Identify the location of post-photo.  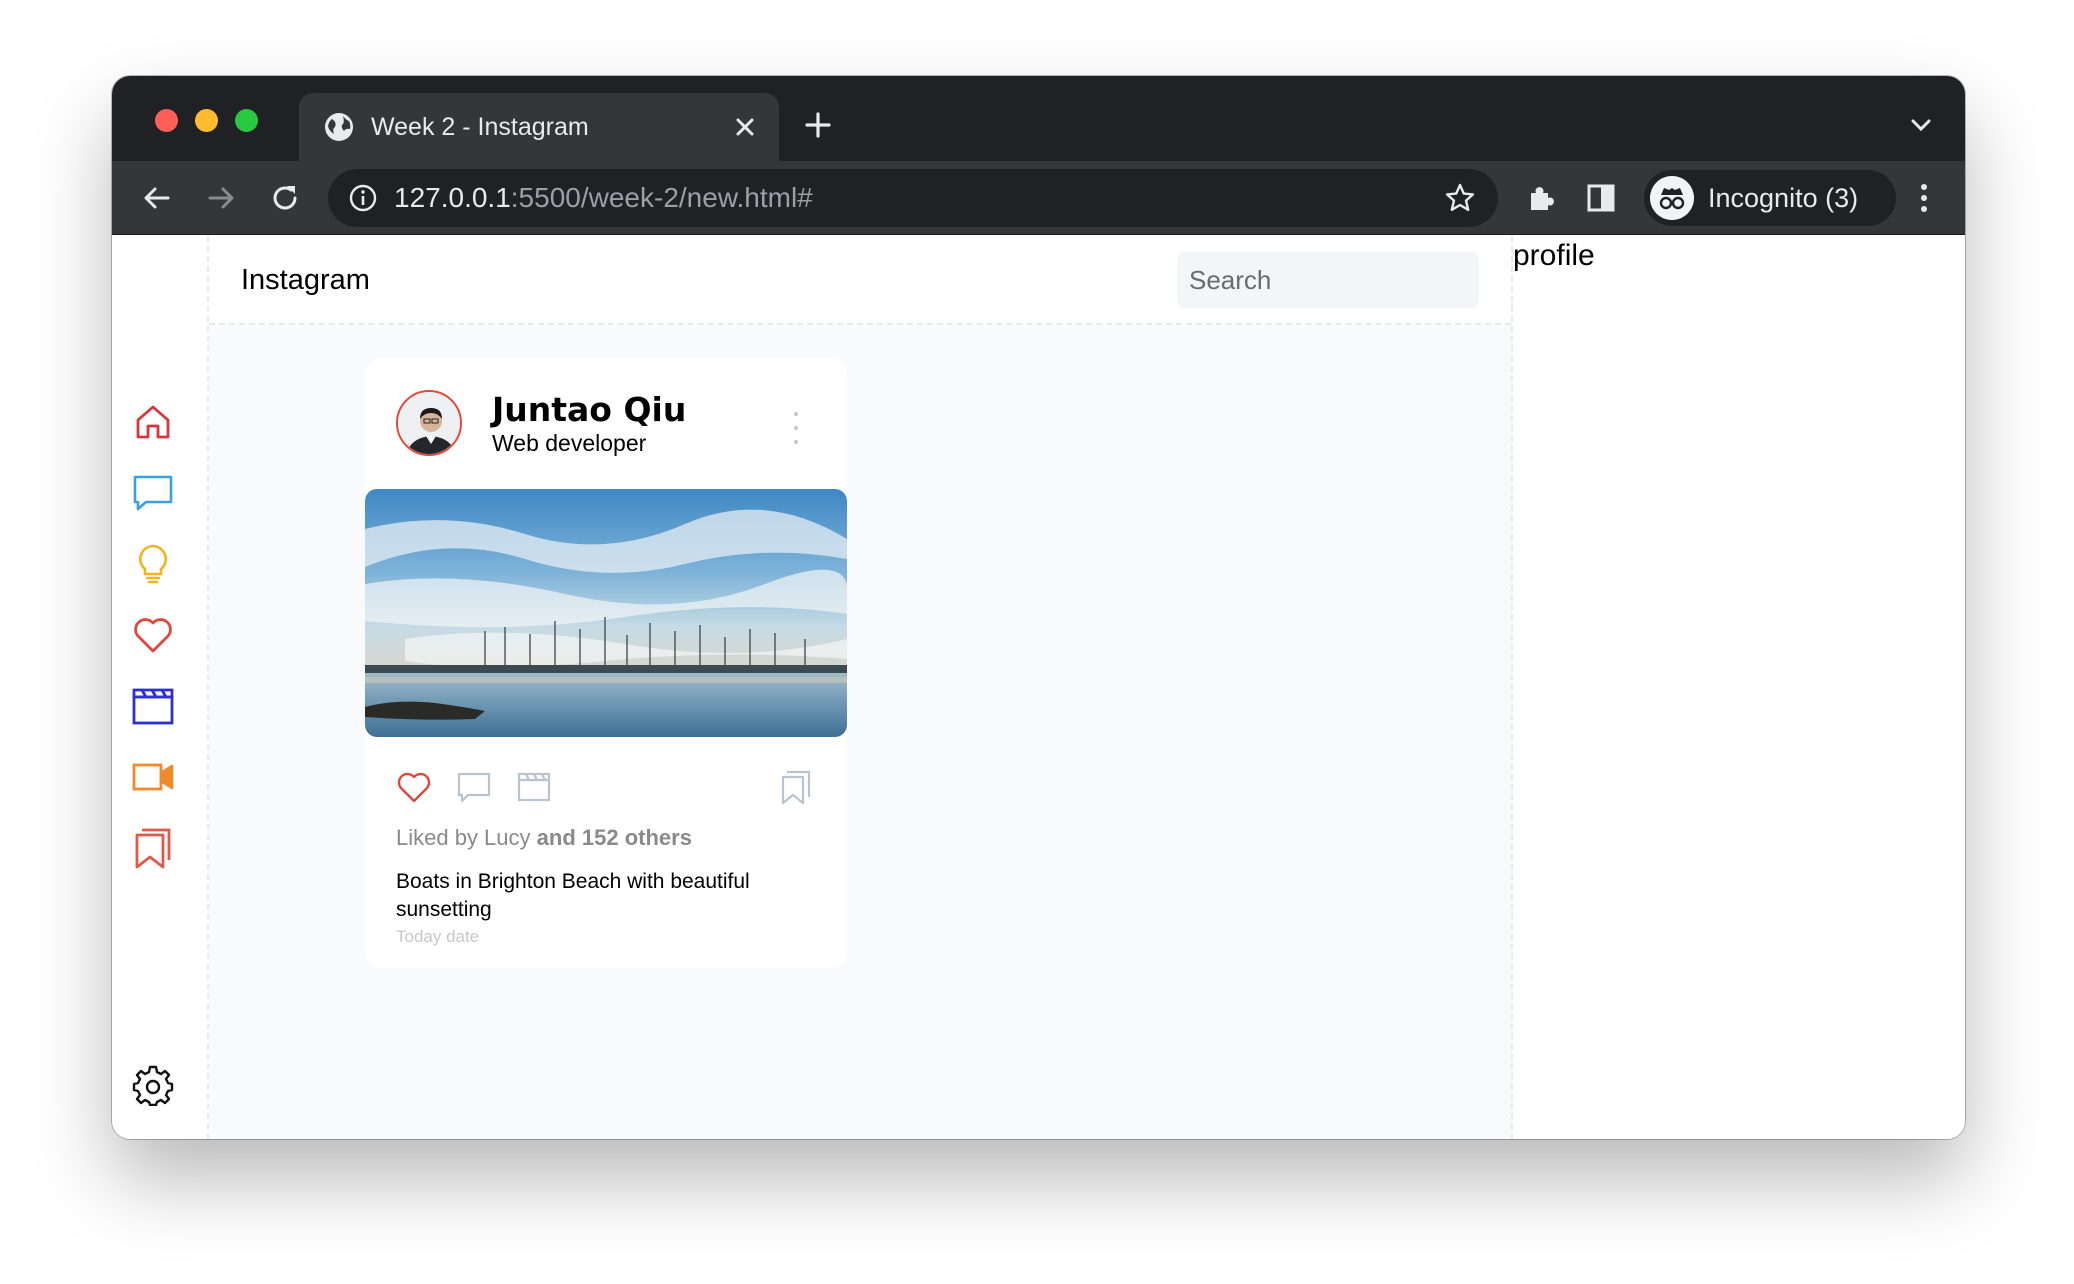
(606, 613).